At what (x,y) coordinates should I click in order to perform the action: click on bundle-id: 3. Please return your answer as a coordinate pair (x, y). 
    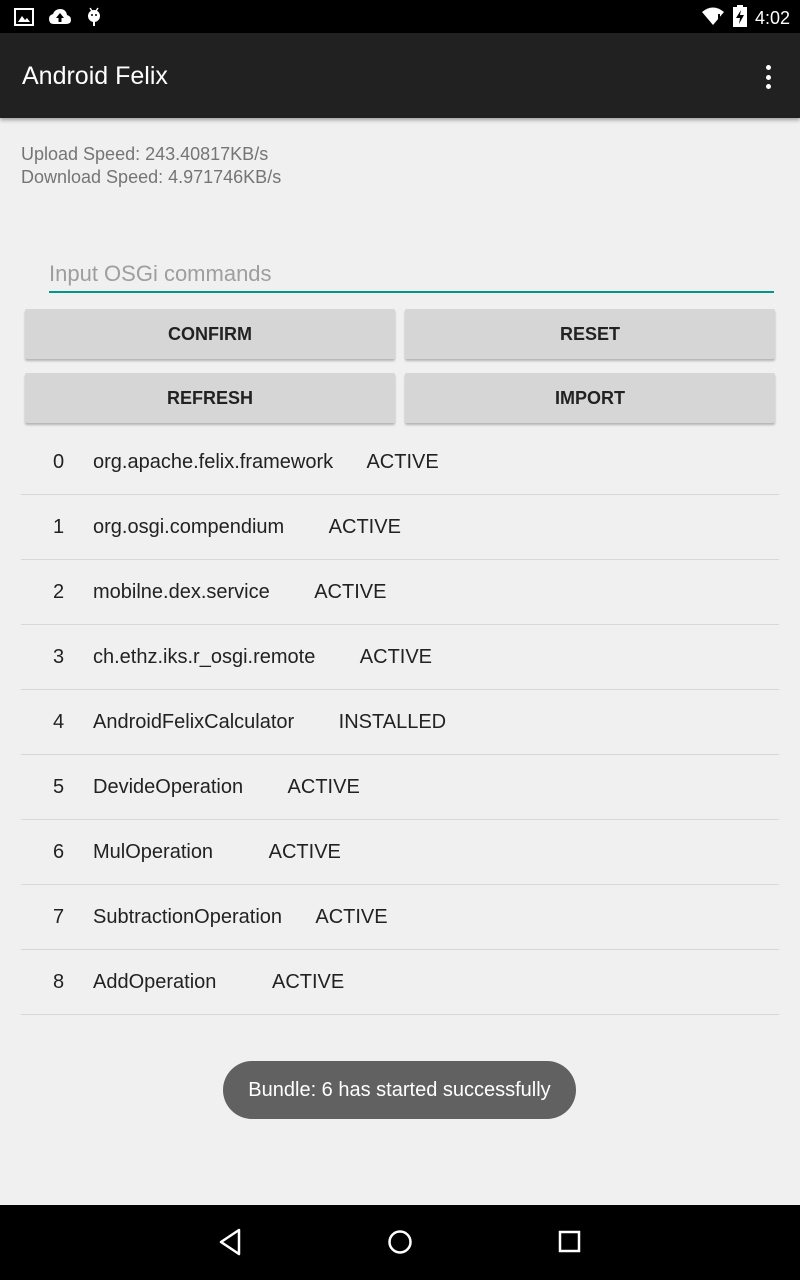
    Looking at the image, I should click on (59, 657).